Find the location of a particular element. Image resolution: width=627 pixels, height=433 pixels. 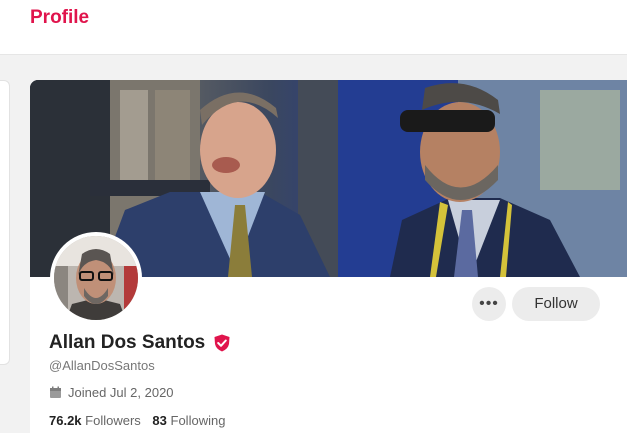

calendar-icon is located at coordinates (55, 392).